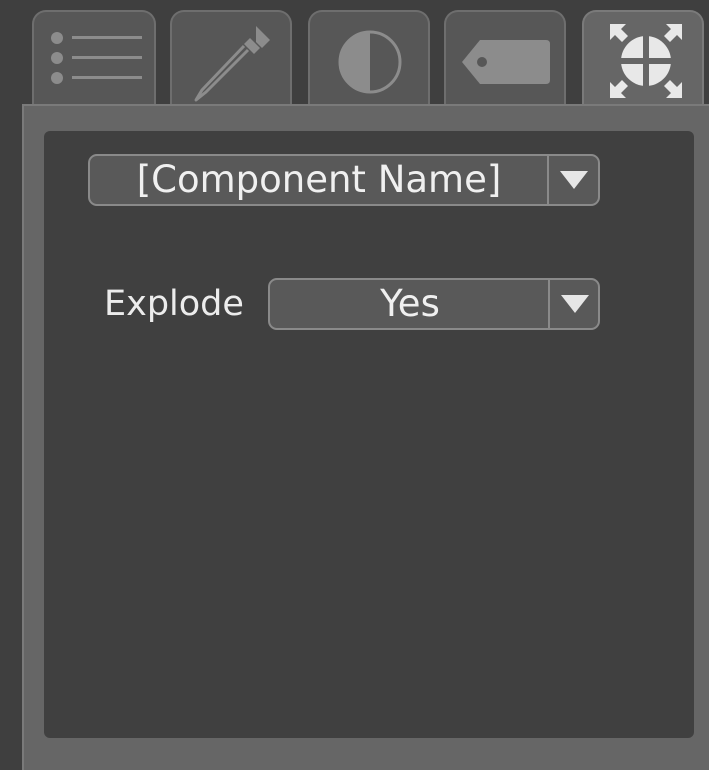 The height and width of the screenshot is (770, 709). I want to click on list-icon, so click(96, 58).